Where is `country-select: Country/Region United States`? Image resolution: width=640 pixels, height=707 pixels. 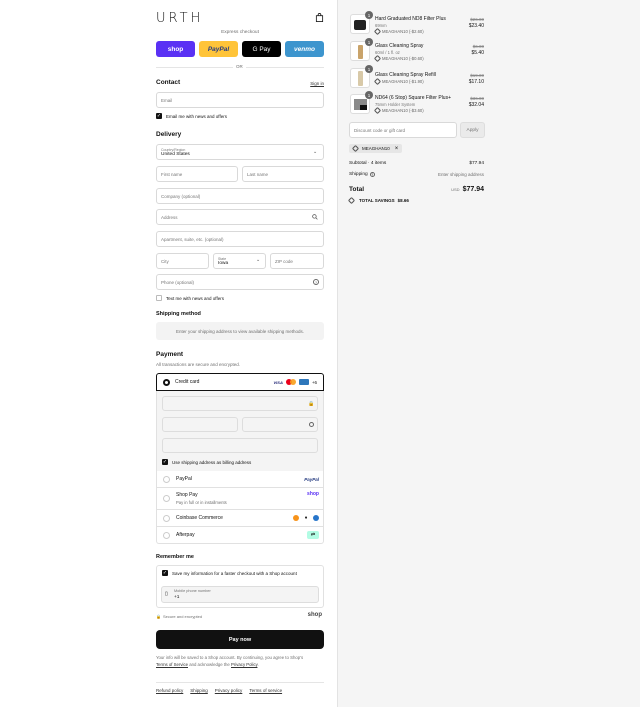 country-select: Country/Region United States is located at coordinates (240, 152).